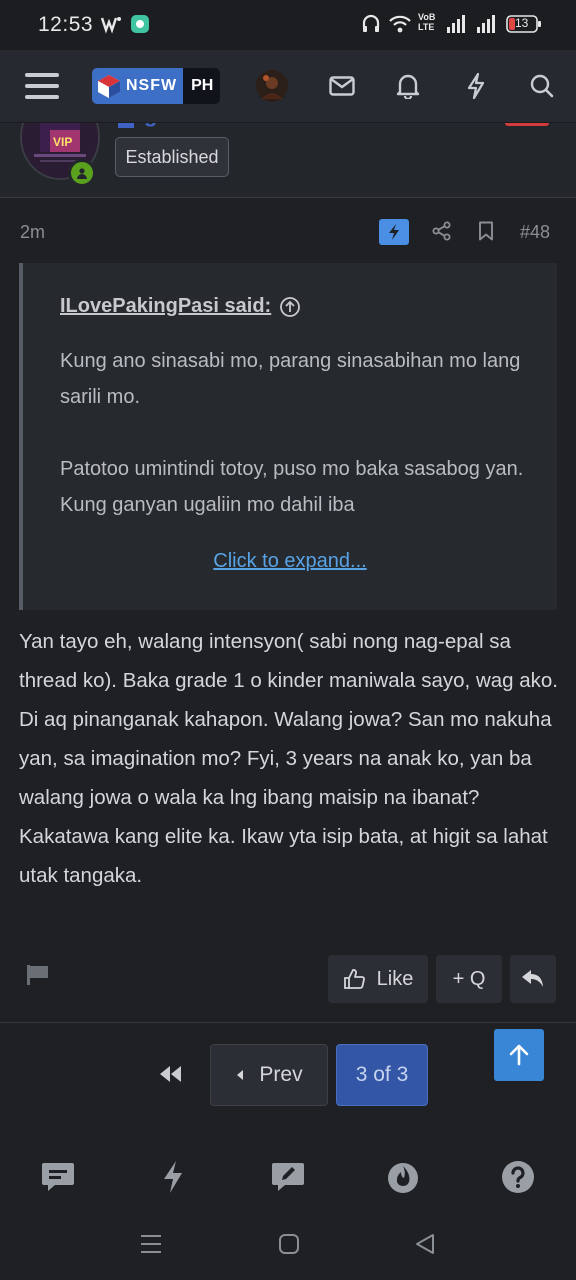 The height and width of the screenshot is (1280, 576). What do you see at coordinates (542, 86) in the screenshot?
I see `search-icon` at bounding box center [542, 86].